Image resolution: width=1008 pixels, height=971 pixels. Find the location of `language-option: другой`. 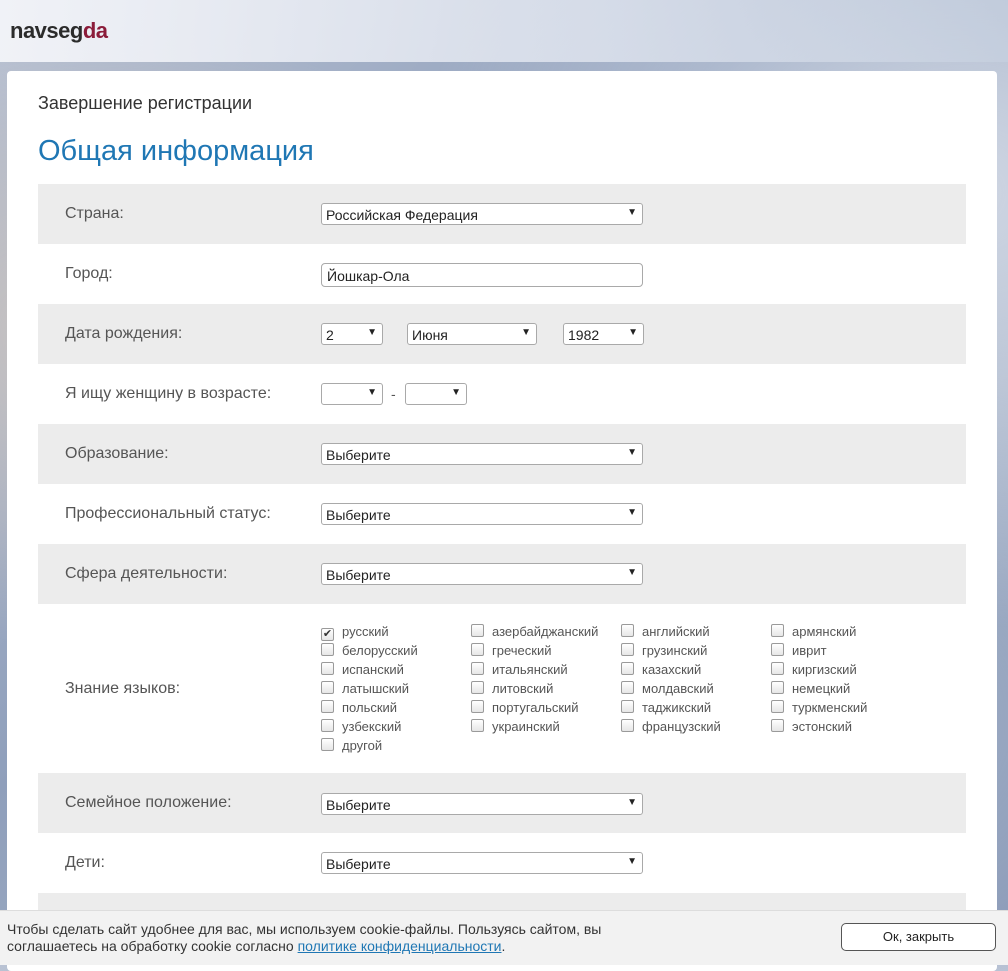

language-option: другой is located at coordinates (351, 747).